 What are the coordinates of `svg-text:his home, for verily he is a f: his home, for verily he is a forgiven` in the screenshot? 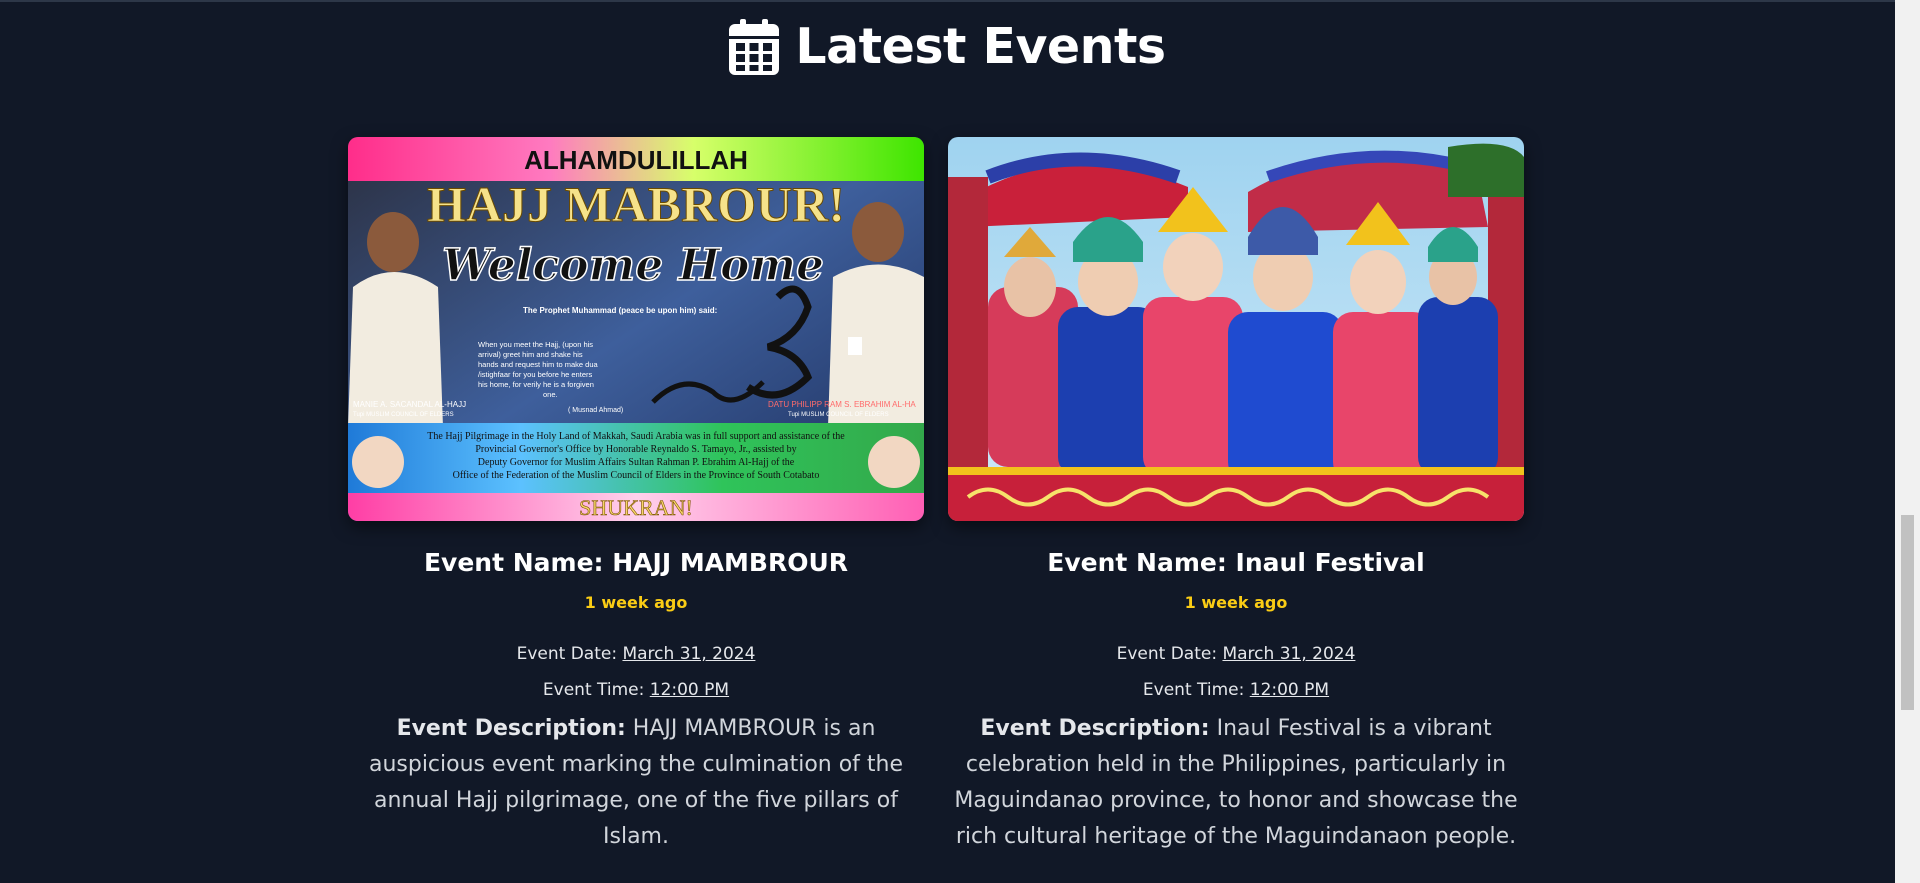 It's located at (536, 384).